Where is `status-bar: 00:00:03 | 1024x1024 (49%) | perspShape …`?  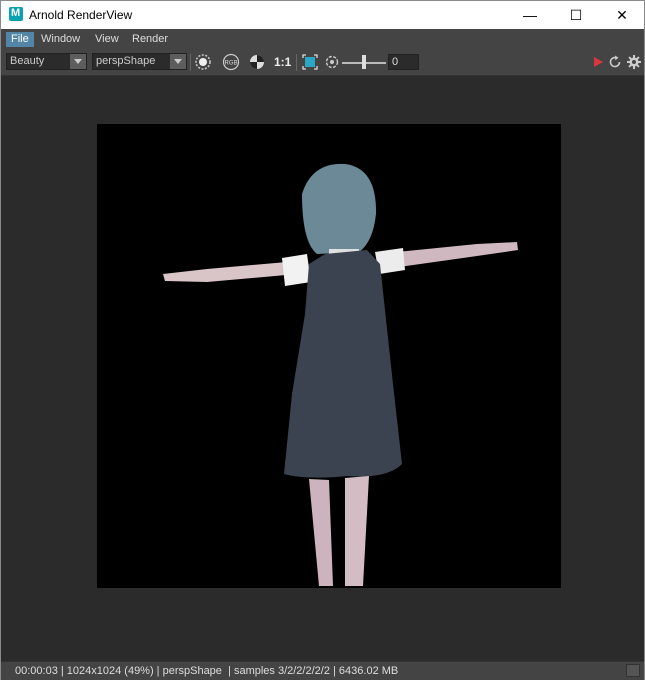 status-bar: 00:00:03 | 1024x1024 (49%) | perspShape … is located at coordinates (322, 670).